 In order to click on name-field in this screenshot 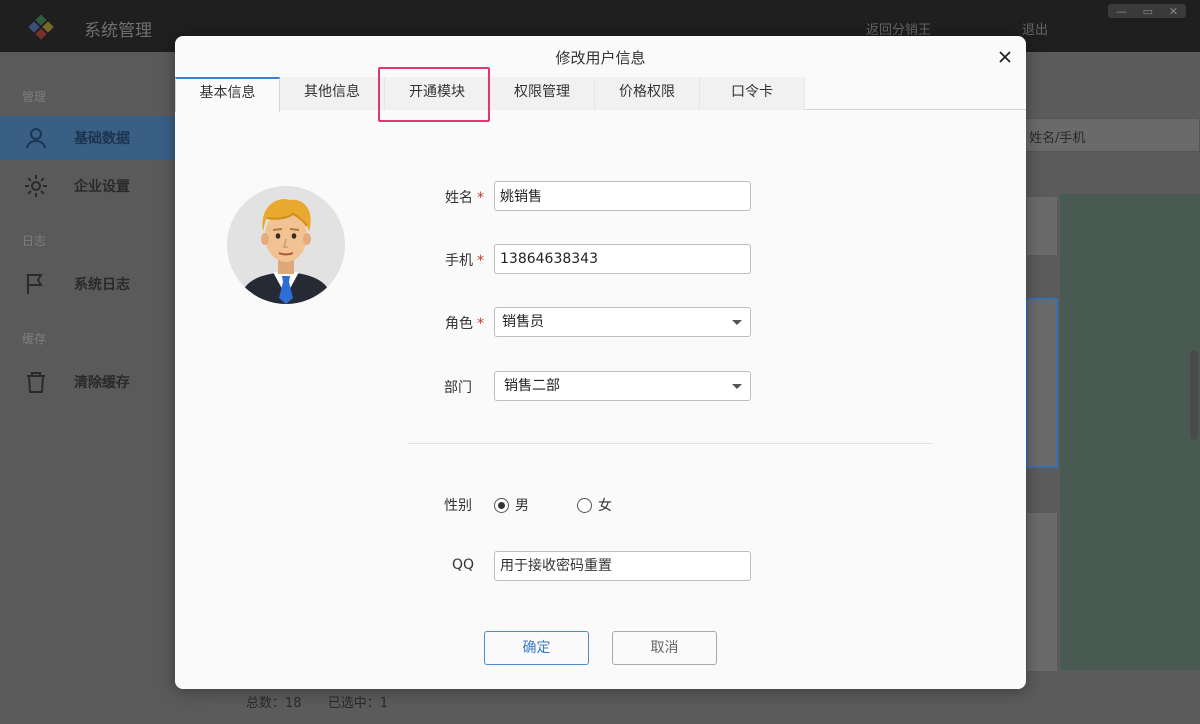, I will do `click(622, 196)`.